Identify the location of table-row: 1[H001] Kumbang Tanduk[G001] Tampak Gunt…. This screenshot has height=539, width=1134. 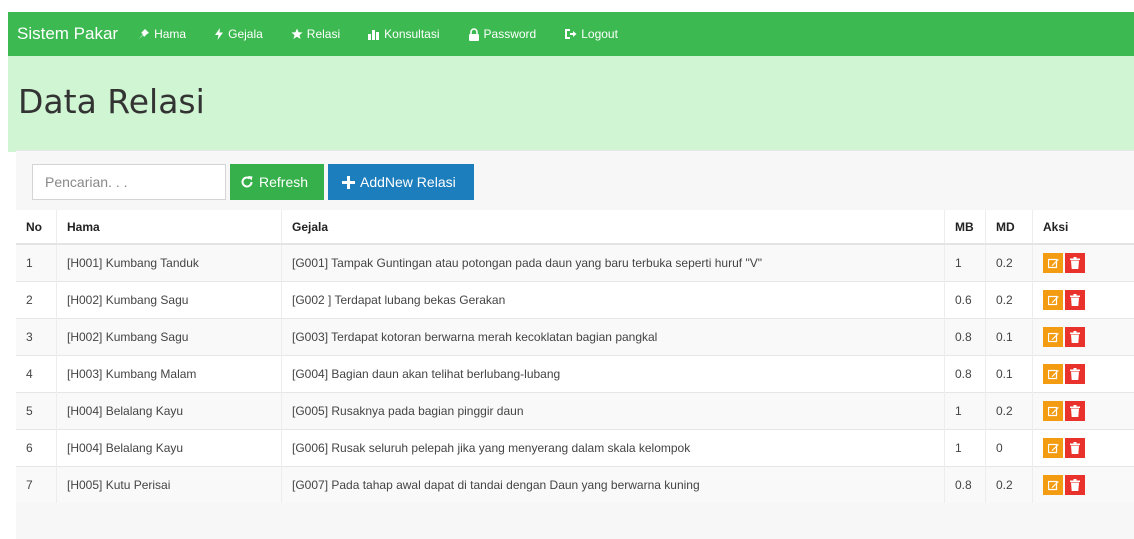
(575, 263).